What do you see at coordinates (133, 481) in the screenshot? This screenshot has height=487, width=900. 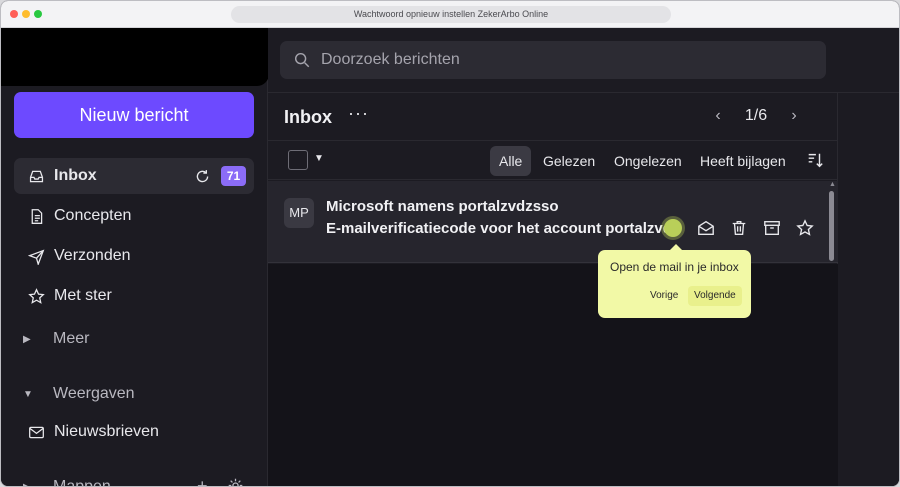 I see `sidebar-folders-toggle: ▶ Mappen +` at bounding box center [133, 481].